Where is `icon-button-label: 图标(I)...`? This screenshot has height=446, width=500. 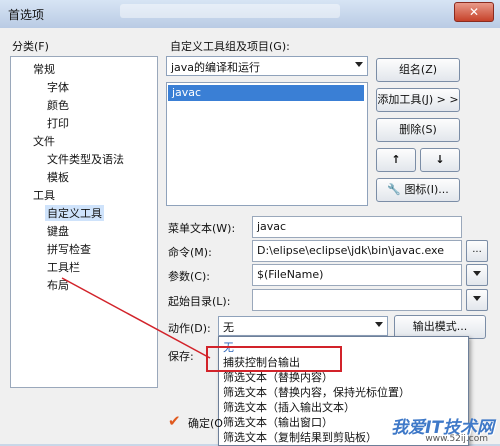 icon-button-label: 图标(I)... is located at coordinates (426, 189).